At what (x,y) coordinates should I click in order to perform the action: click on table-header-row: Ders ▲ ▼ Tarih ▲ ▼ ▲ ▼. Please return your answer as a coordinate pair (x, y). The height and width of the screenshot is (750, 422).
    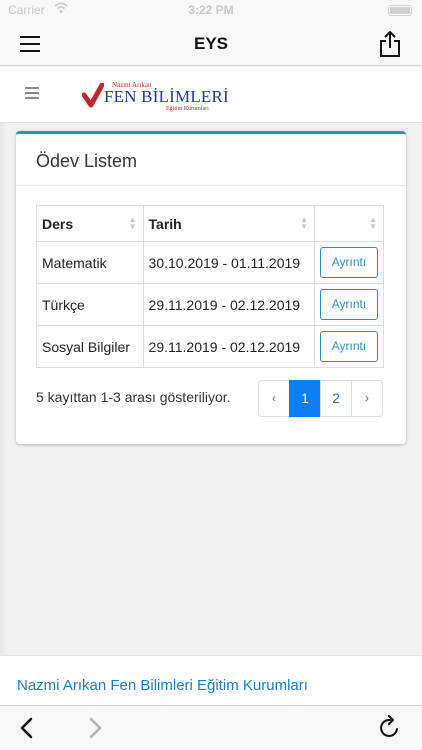
    Looking at the image, I should click on (210, 223).